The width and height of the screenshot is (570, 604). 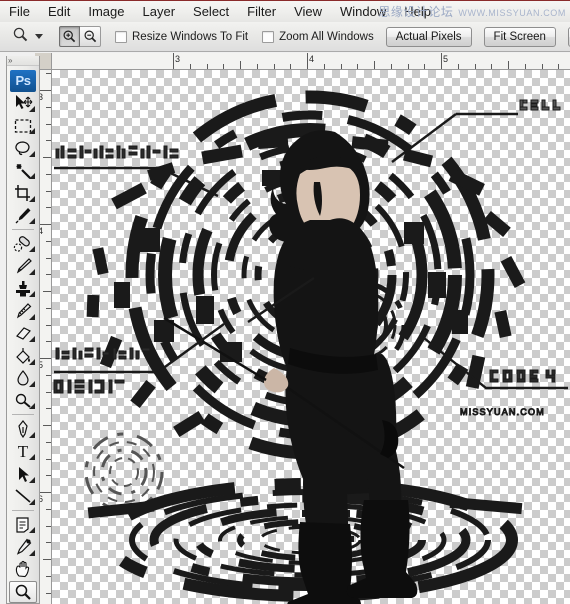 I want to click on blur-tool, so click(x=23, y=378).